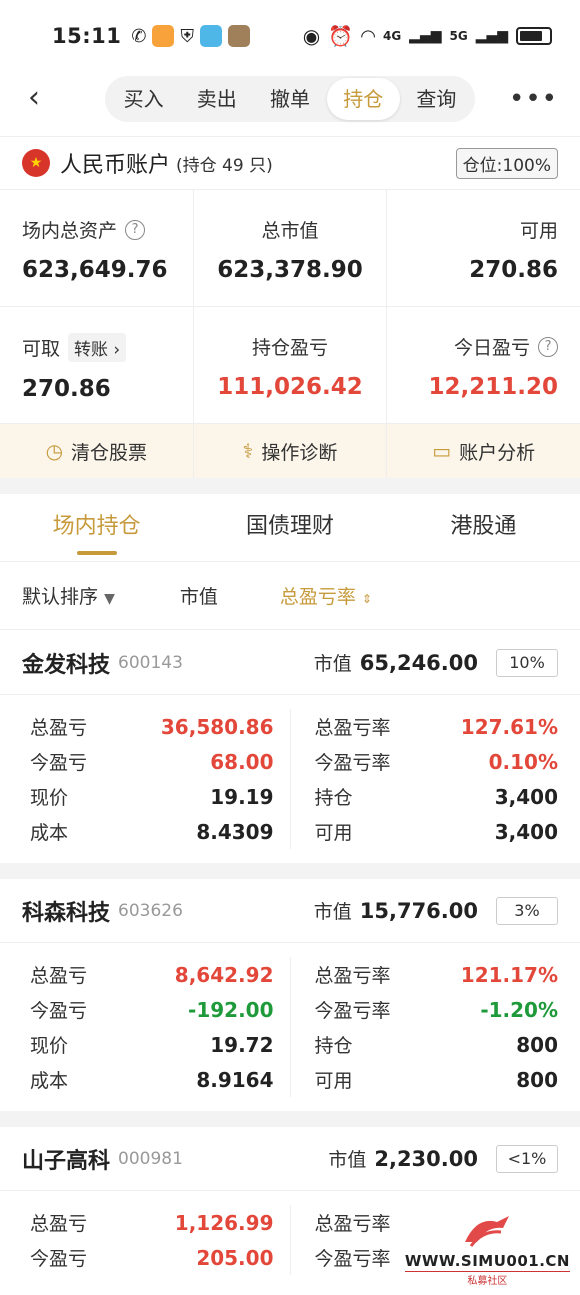  Describe the element at coordinates (527, 662) in the screenshot. I see `weight-badge: 10%` at that location.